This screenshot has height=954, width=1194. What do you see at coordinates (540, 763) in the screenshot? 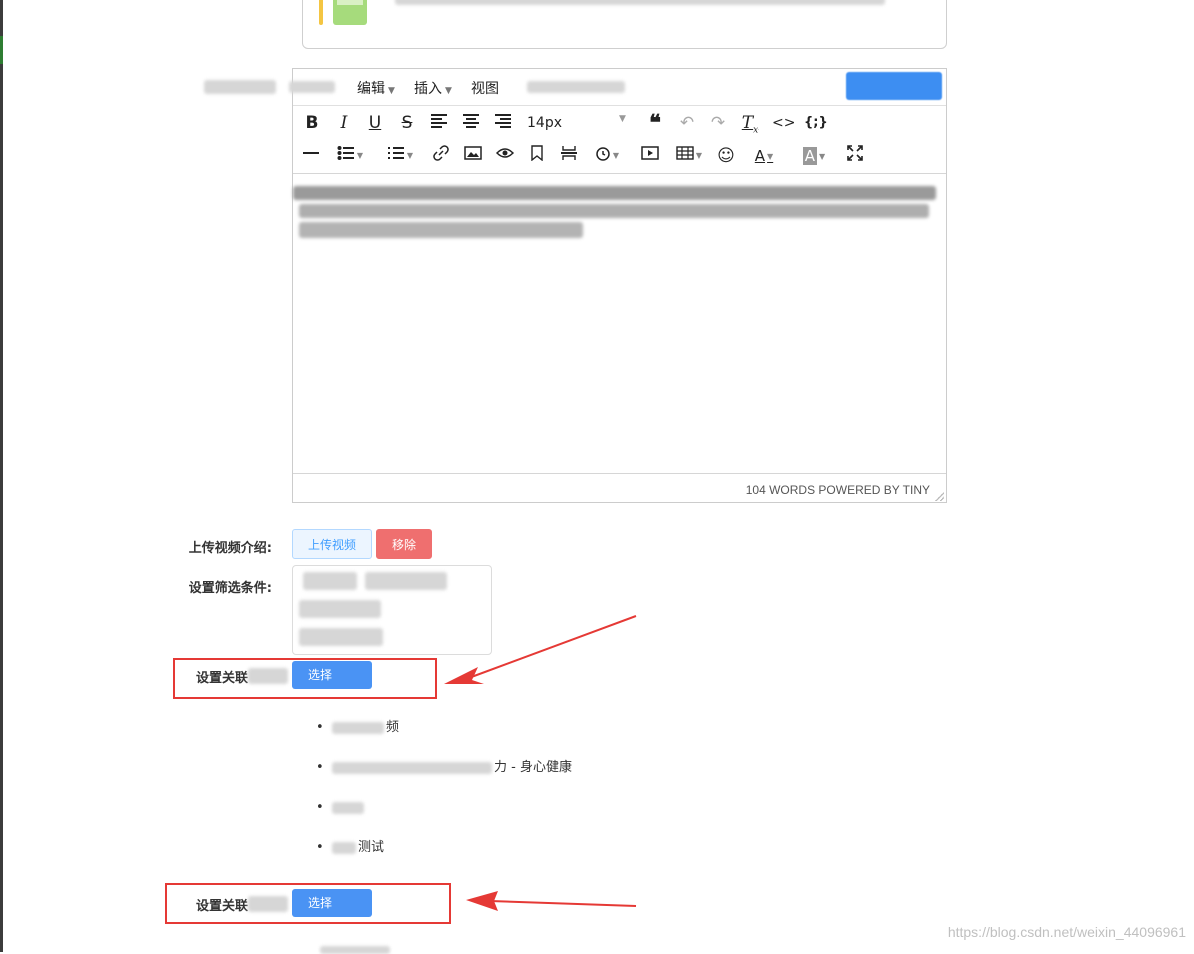
I see `annotation-arrows` at bounding box center [540, 763].